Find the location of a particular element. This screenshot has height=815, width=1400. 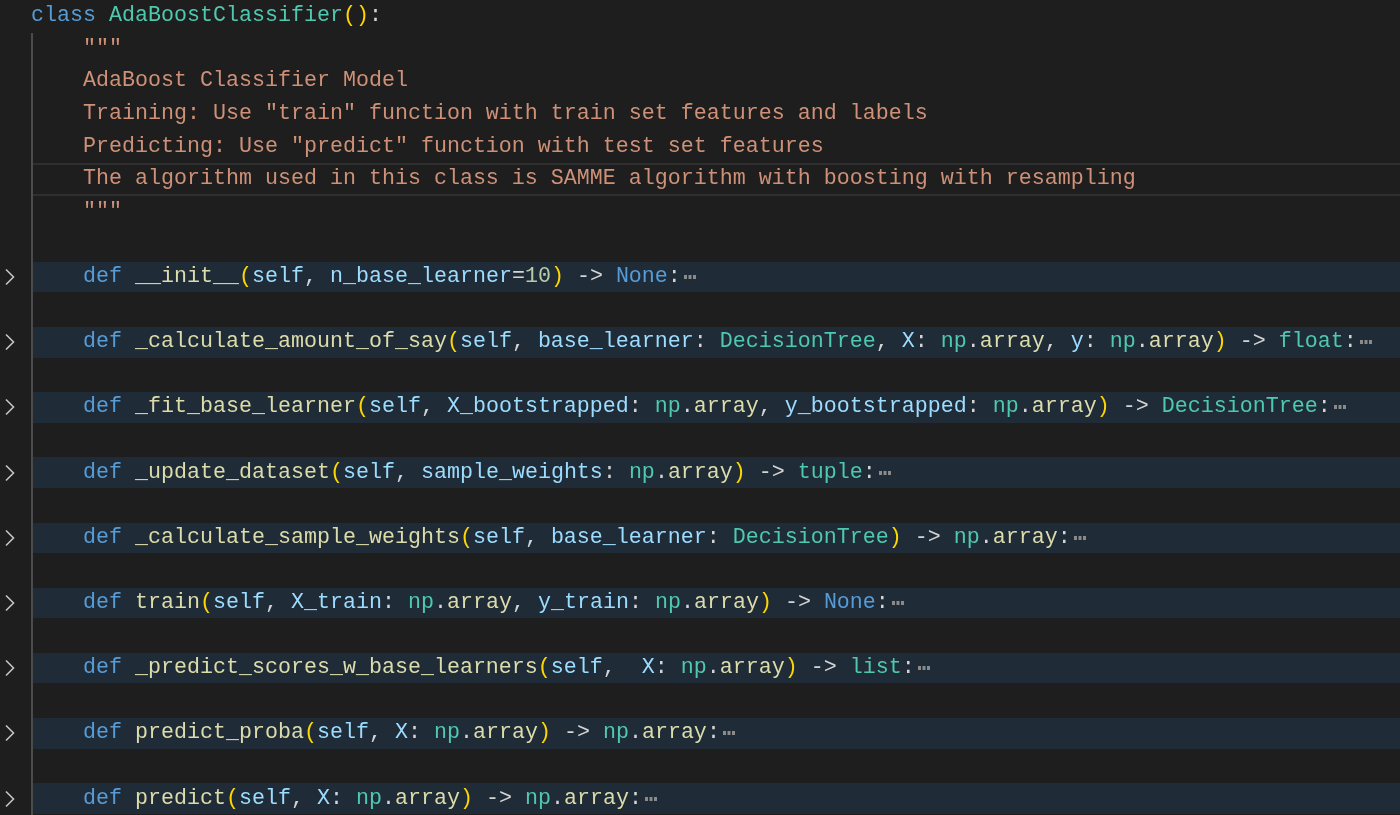

code-line: def _calculate_amount_of_say(self, base_learner: DecisionTree, X: np.array, y: np.array) -> float: is located at coordinates (720, 342).